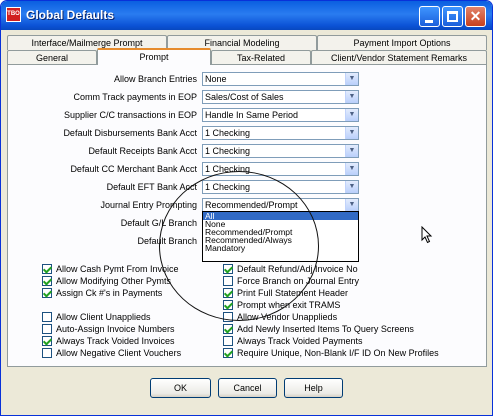  I want to click on mouse-pointer-icon, so click(427, 235).